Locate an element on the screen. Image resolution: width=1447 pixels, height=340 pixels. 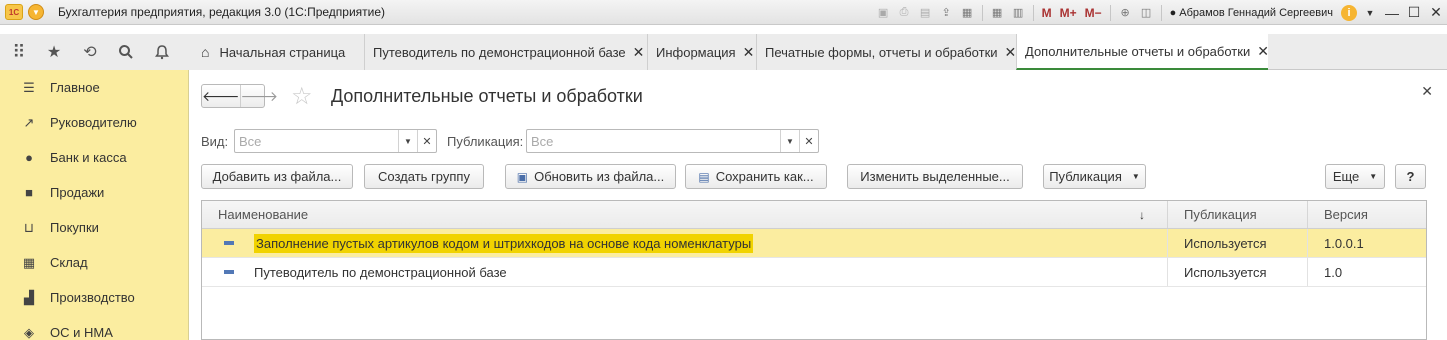
tab-label: Печатные формы, отчеты и обработки is located at coordinates (881, 52).